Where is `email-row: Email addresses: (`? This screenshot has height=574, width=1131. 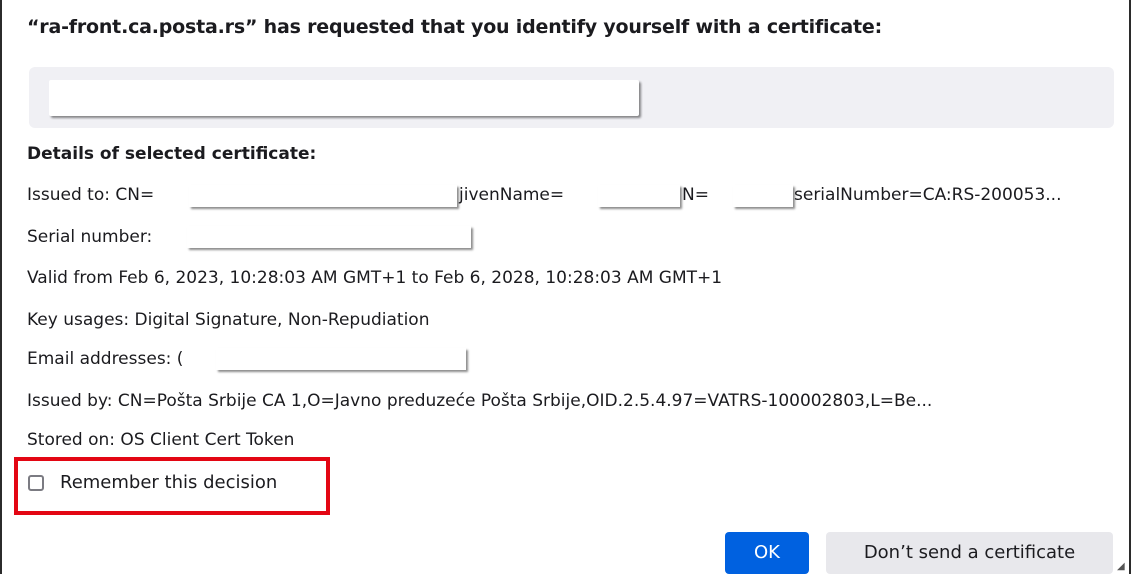 email-row: Email addresses: ( is located at coordinates (277, 359).